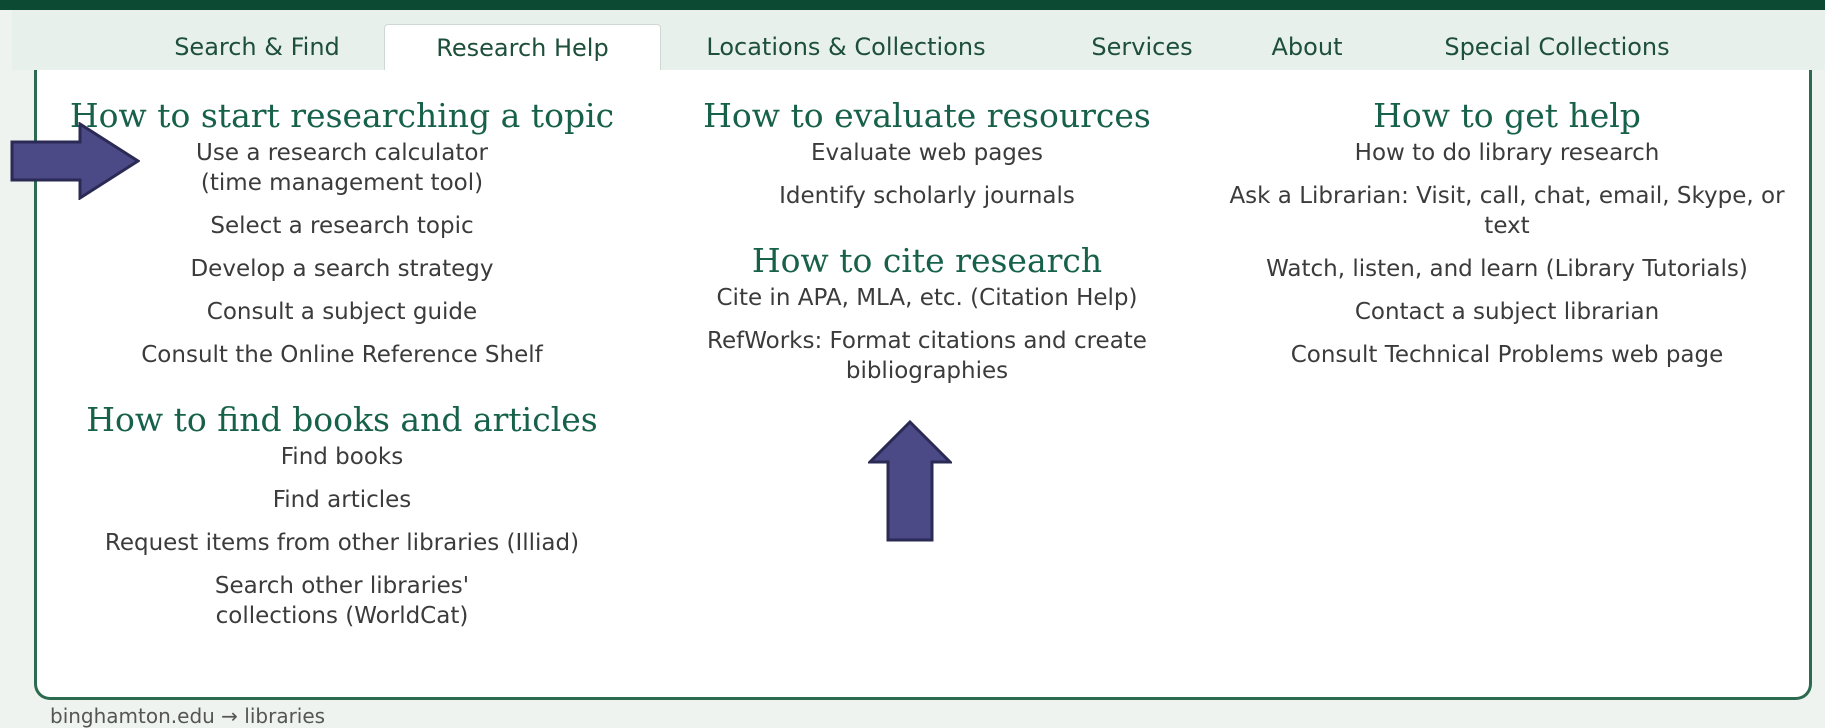 The height and width of the screenshot is (728, 1825). Describe the element at coordinates (1507, 355) in the screenshot. I see `link-technical-problems: Consult Technical Problems web page` at that location.